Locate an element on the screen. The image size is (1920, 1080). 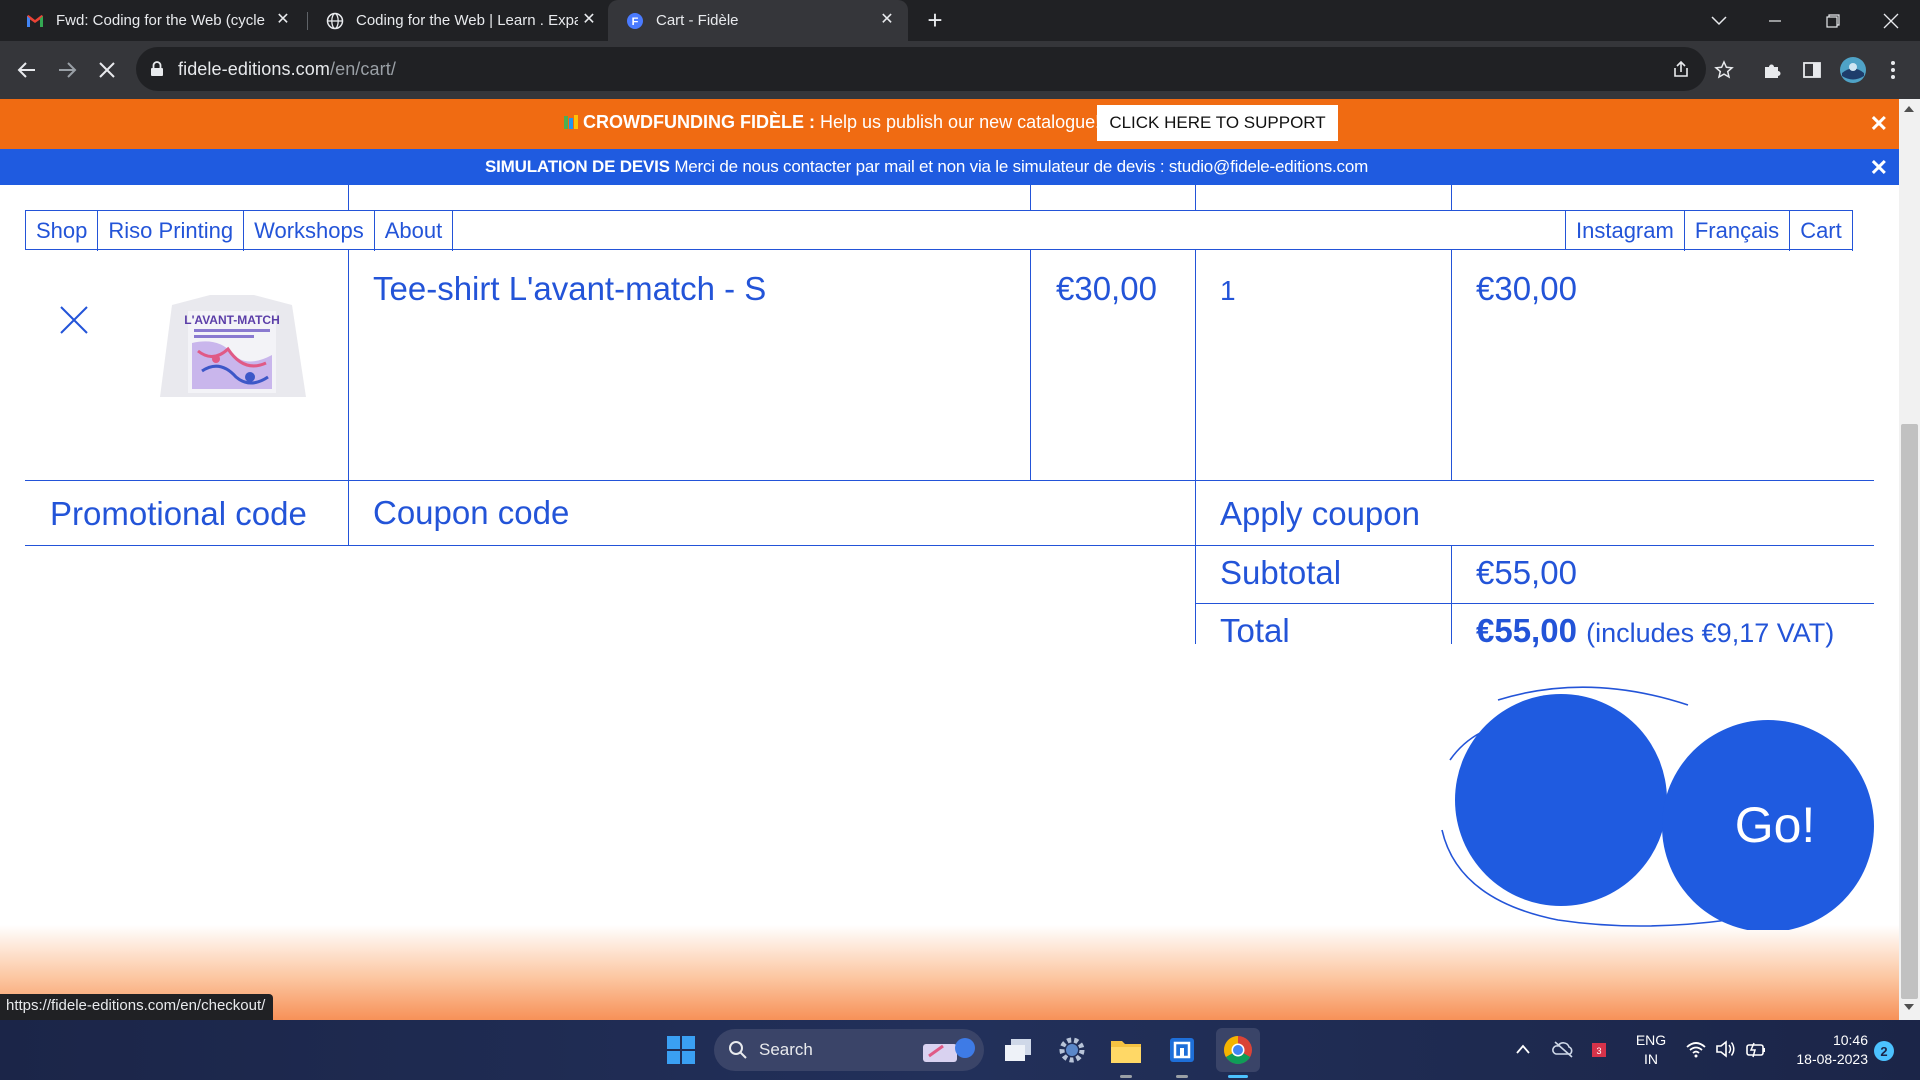
svg-text: F is located at coordinates (635, 22).